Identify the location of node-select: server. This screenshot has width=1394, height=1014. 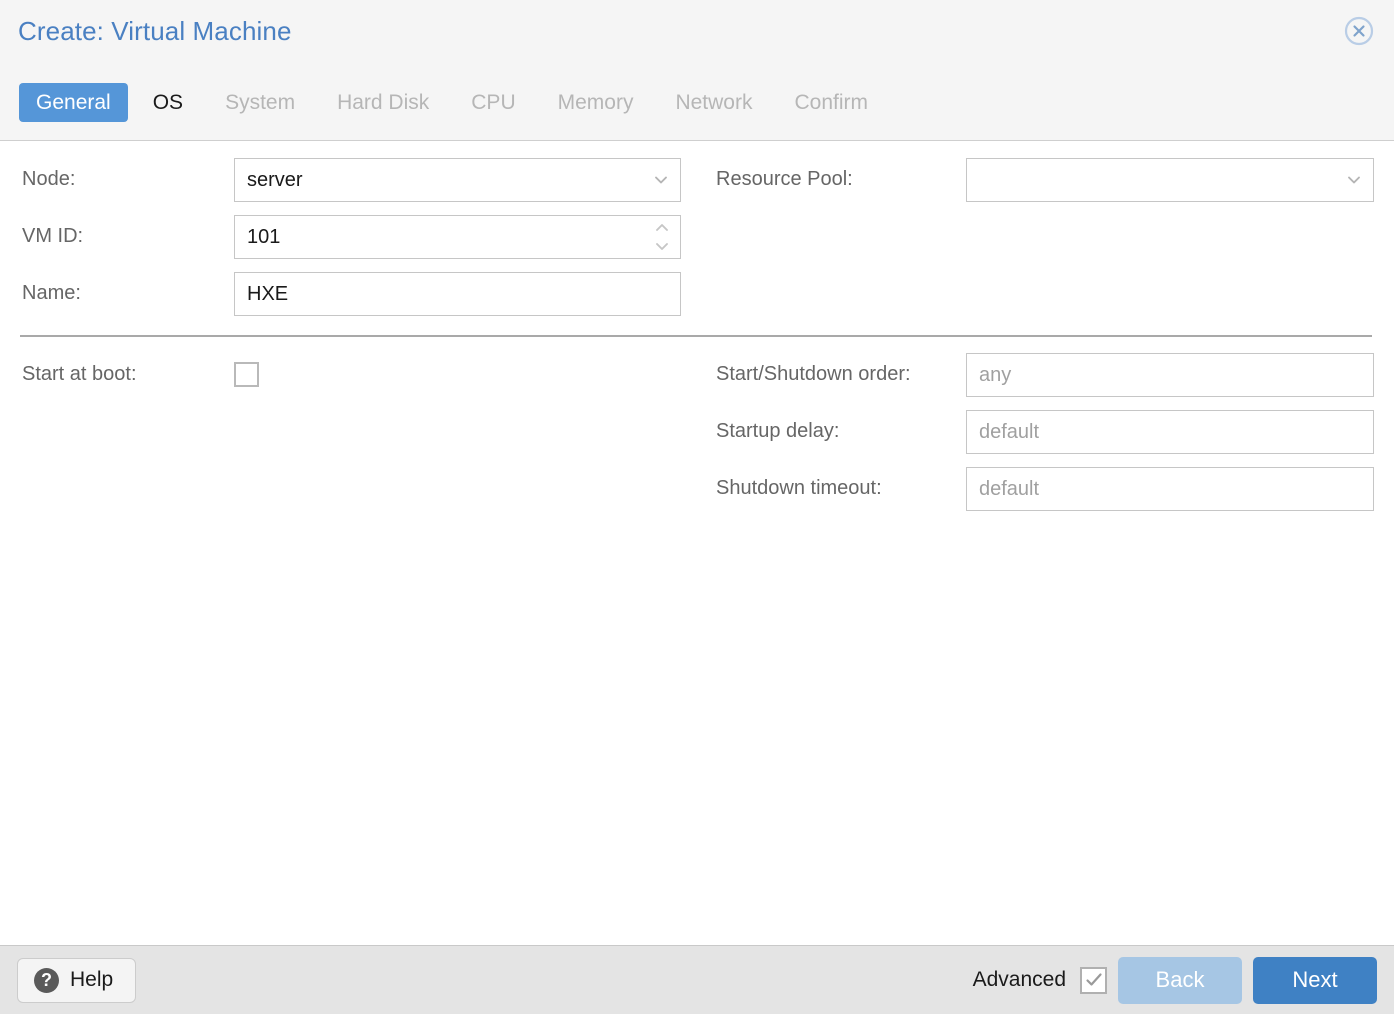
(457, 180).